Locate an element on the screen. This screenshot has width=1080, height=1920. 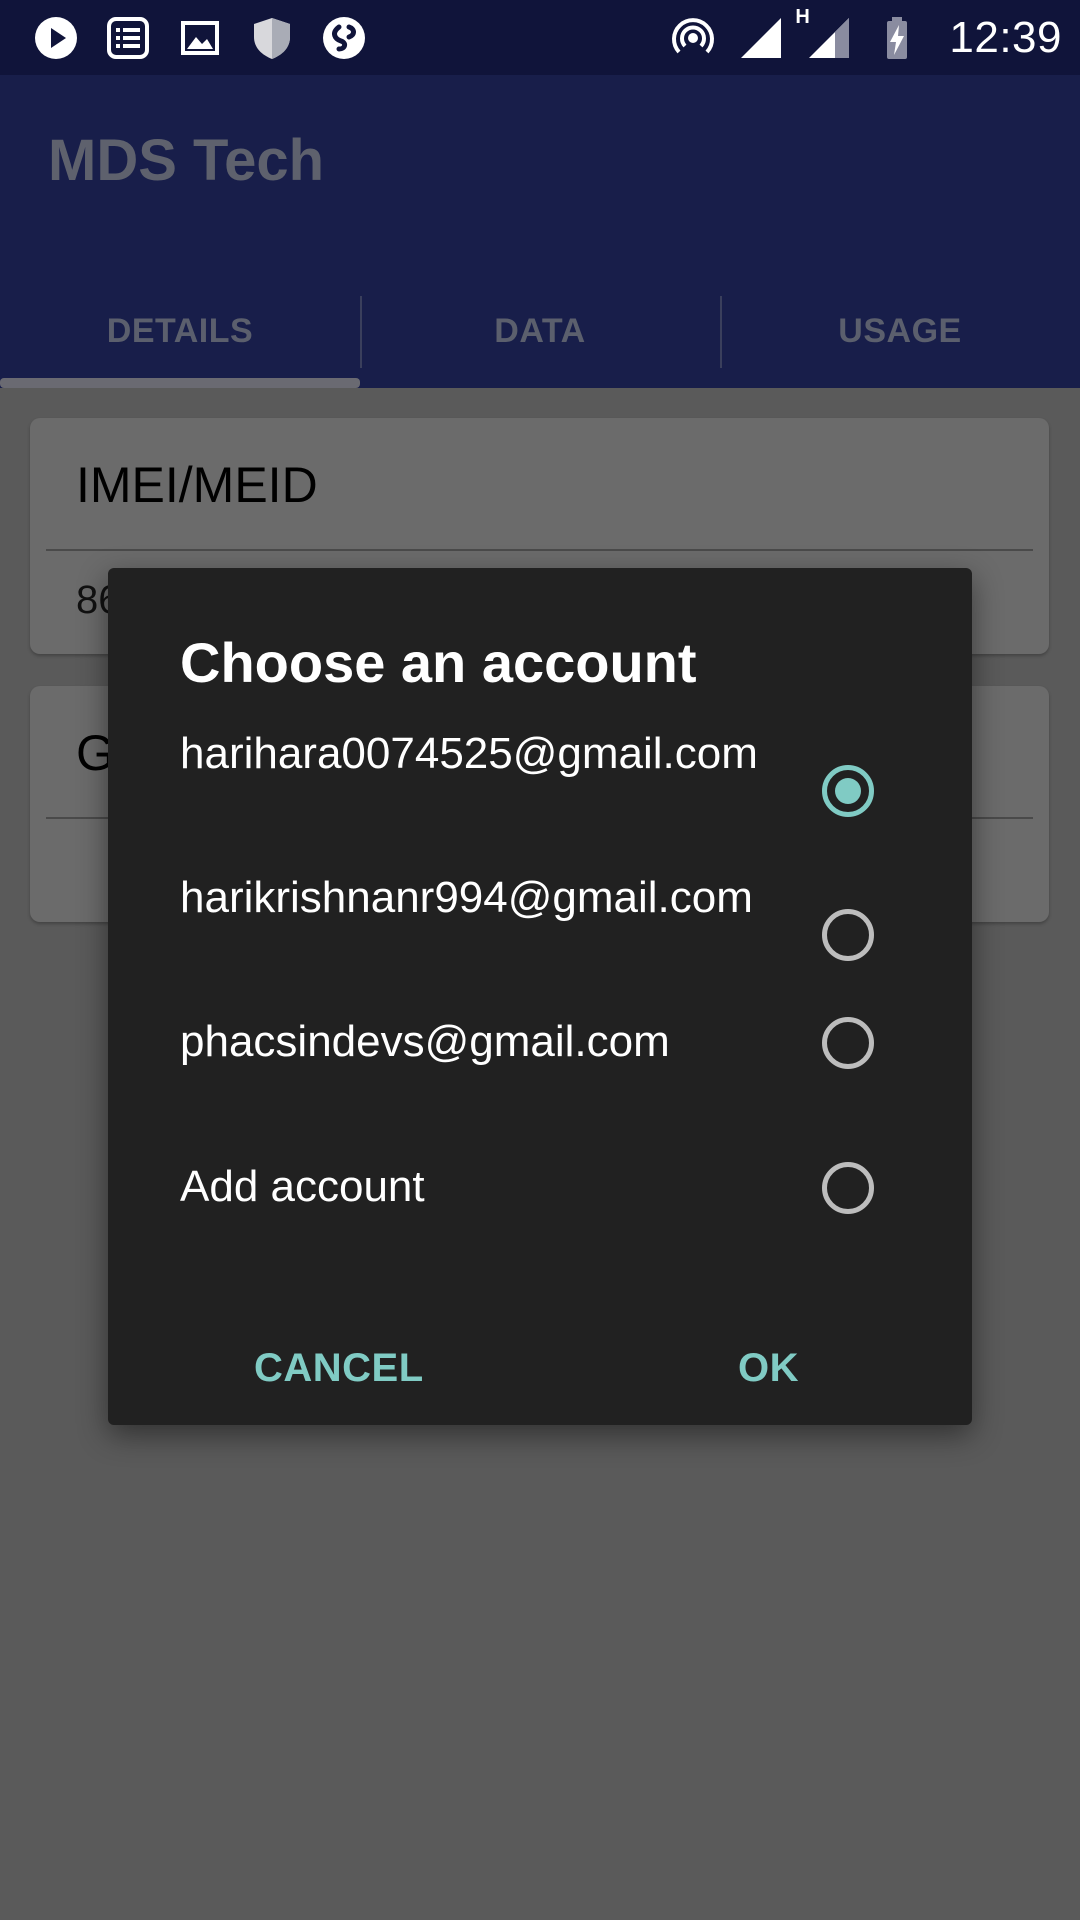
option-label: harikrishnanr994@gmail.com is located at coordinates (466, 897).